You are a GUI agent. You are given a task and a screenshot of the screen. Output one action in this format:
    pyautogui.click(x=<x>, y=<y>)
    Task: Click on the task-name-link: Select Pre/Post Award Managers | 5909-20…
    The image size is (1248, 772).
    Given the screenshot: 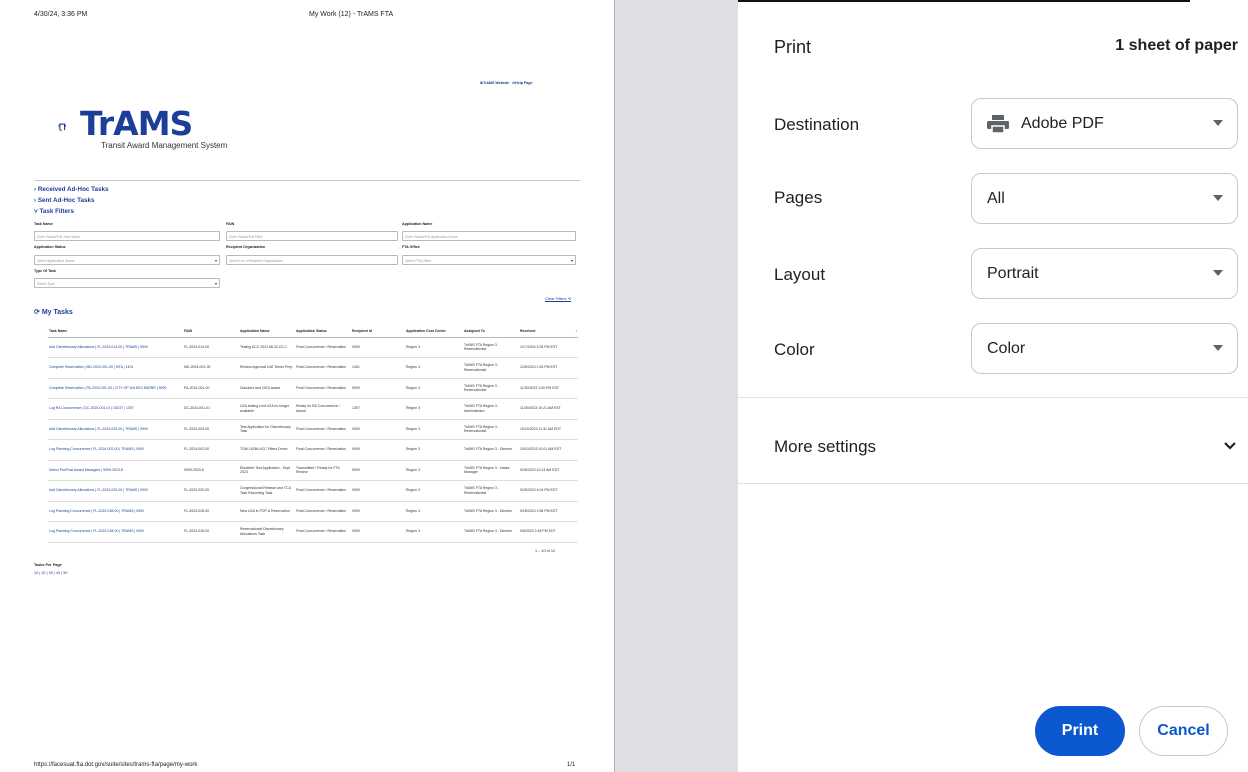 What is the action you would take?
    pyautogui.click(x=115, y=470)
    